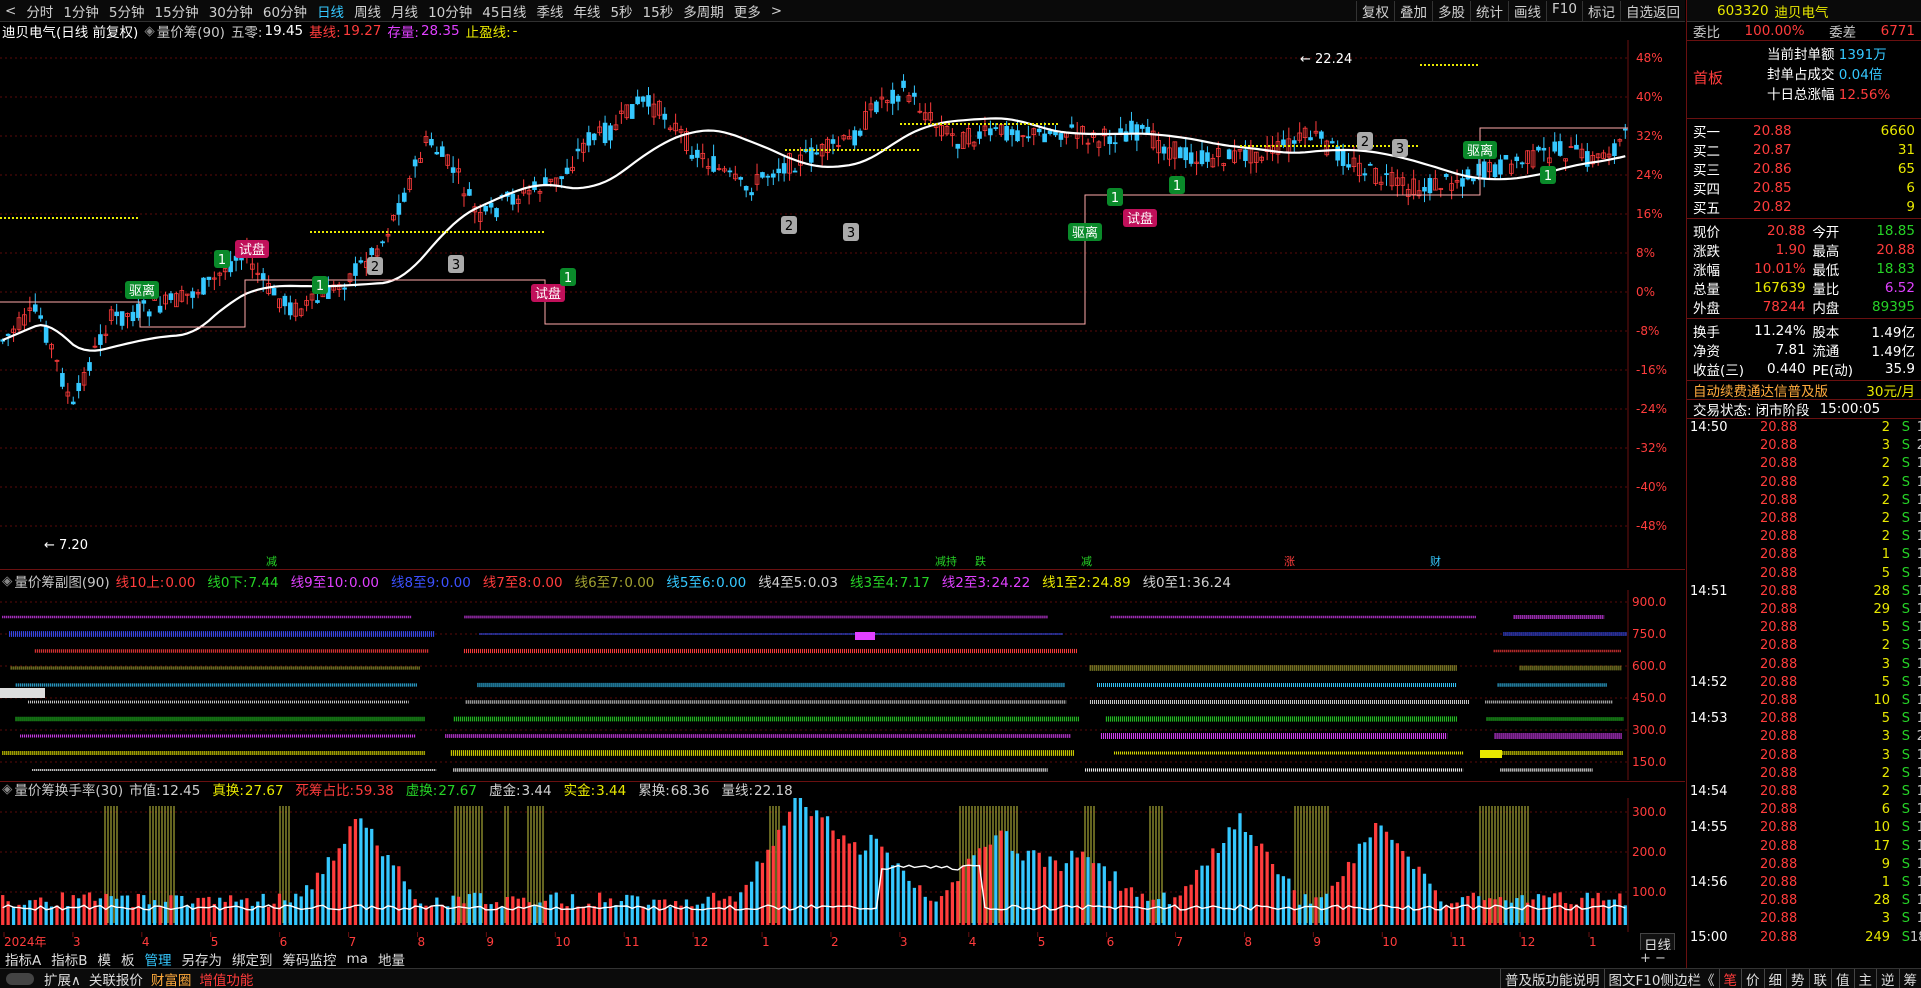 The width and height of the screenshot is (1921, 988). Describe the element at coordinates (1489, 10) in the screenshot. I see `tool-button: 统计` at that location.